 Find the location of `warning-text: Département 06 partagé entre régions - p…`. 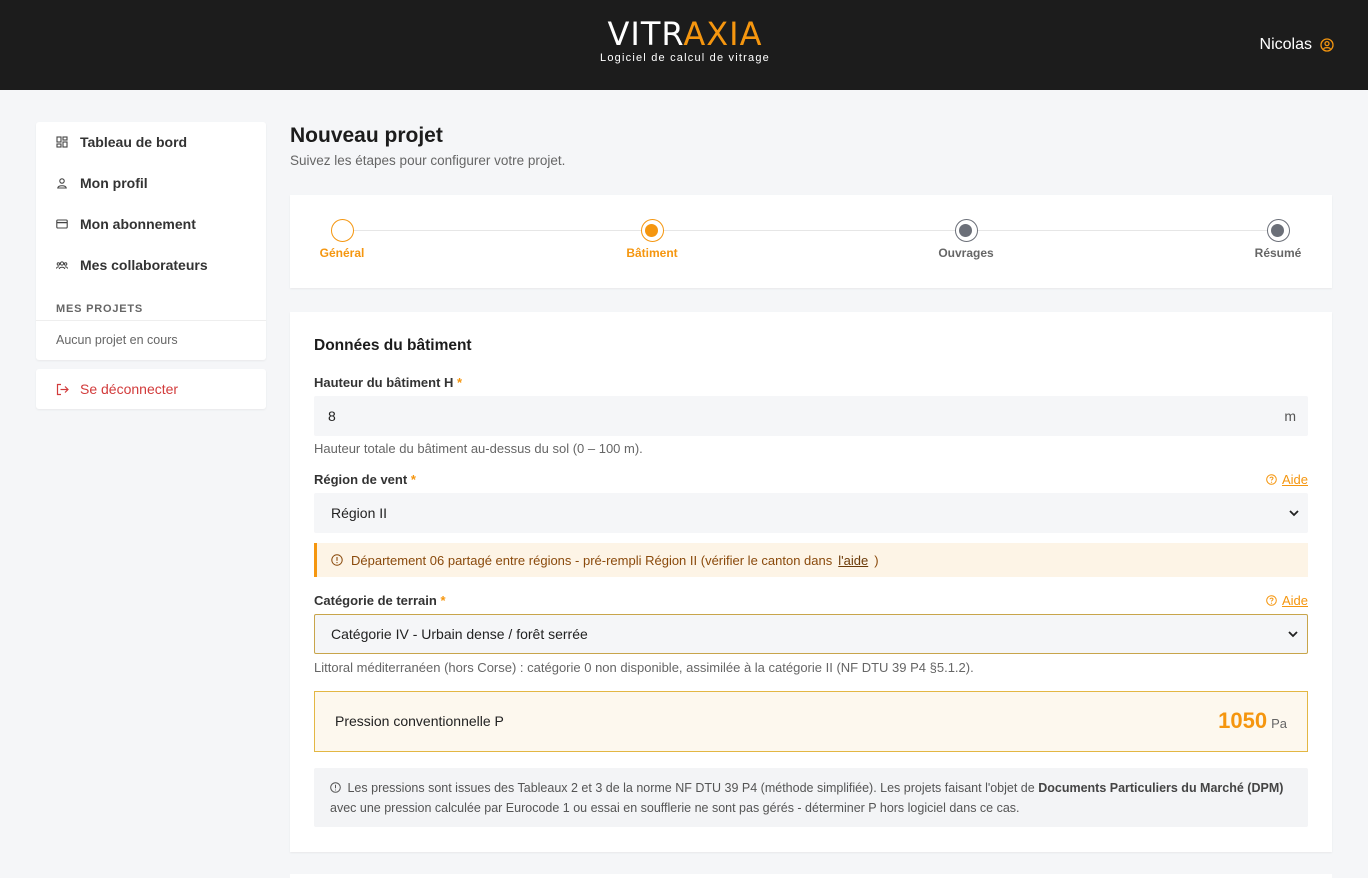

warning-text: Département 06 partagé entre régions - p… is located at coordinates (592, 560).